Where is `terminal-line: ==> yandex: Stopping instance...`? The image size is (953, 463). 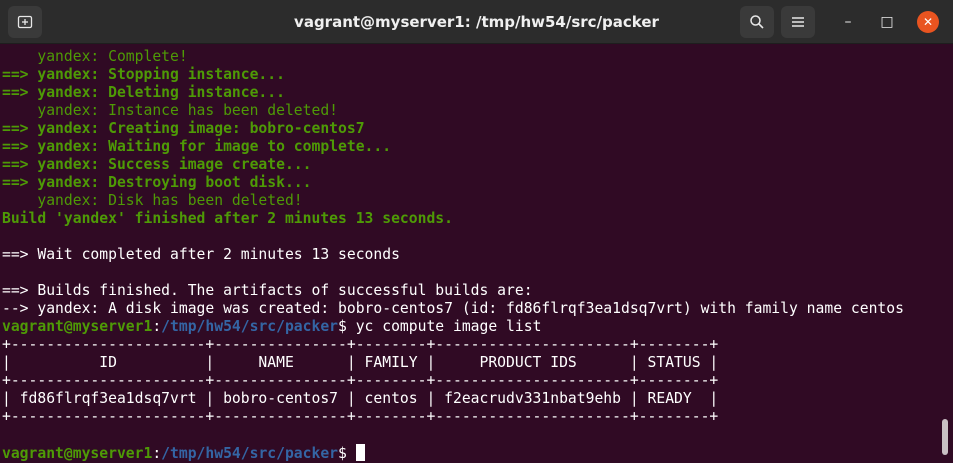 terminal-line: ==> yandex: Stopping instance... is located at coordinates (453, 75).